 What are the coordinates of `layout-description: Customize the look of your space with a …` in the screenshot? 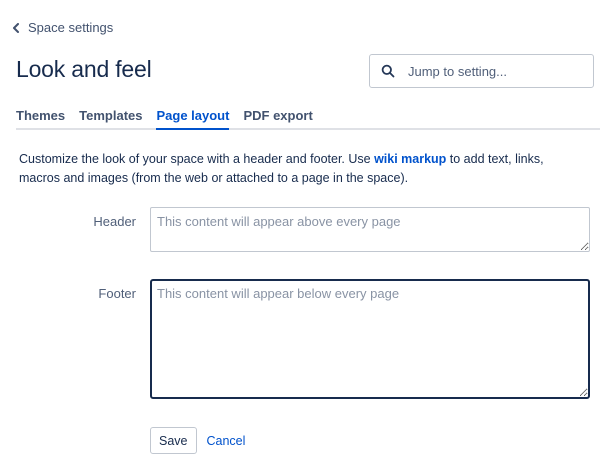 It's located at (299, 169).